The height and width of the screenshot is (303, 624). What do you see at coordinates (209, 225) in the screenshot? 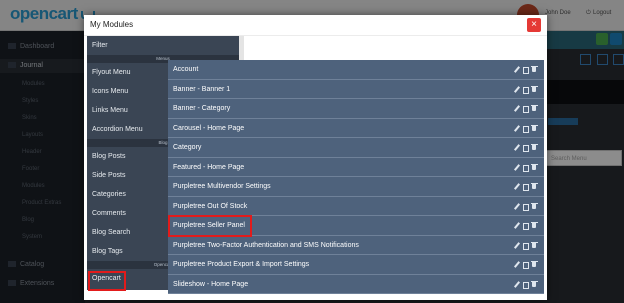
I see `module-row-label: Purpletree Seller Panel` at bounding box center [209, 225].